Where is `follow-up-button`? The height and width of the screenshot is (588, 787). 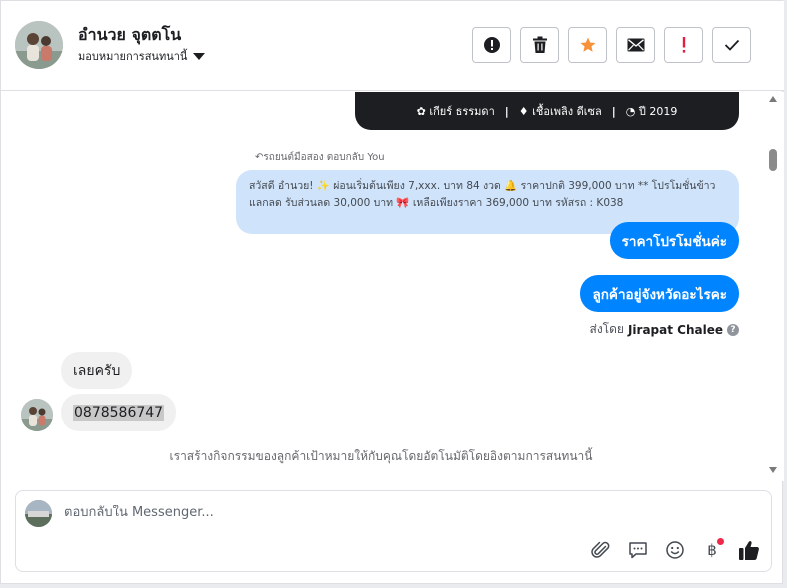
follow-up-button is located at coordinates (683, 45).